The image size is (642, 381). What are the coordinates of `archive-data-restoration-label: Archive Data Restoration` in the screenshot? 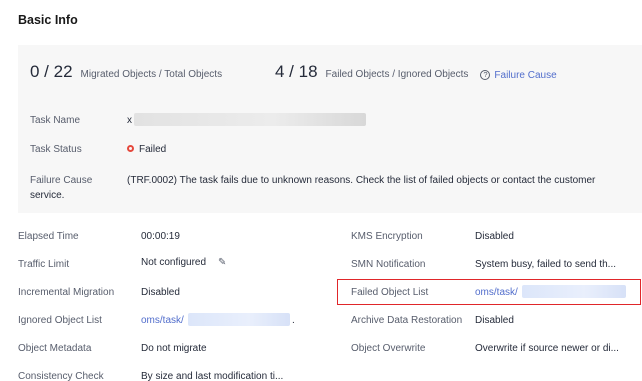 It's located at (407, 320).